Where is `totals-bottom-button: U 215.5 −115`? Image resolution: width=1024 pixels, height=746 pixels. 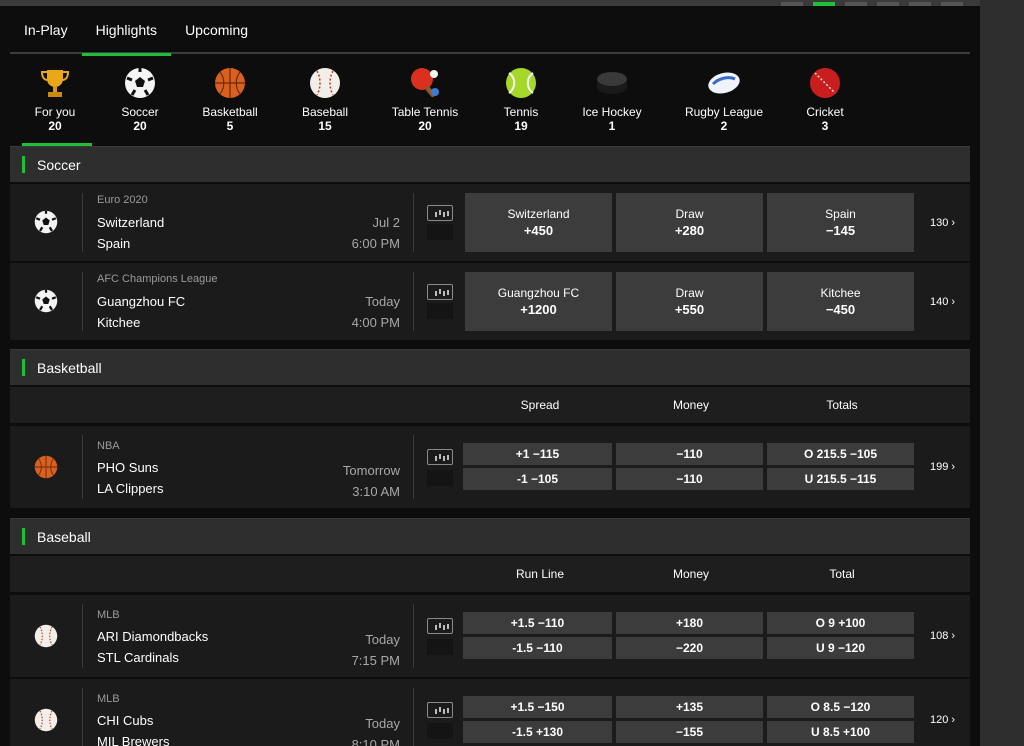 totals-bottom-button: U 215.5 −115 is located at coordinates (840, 479).